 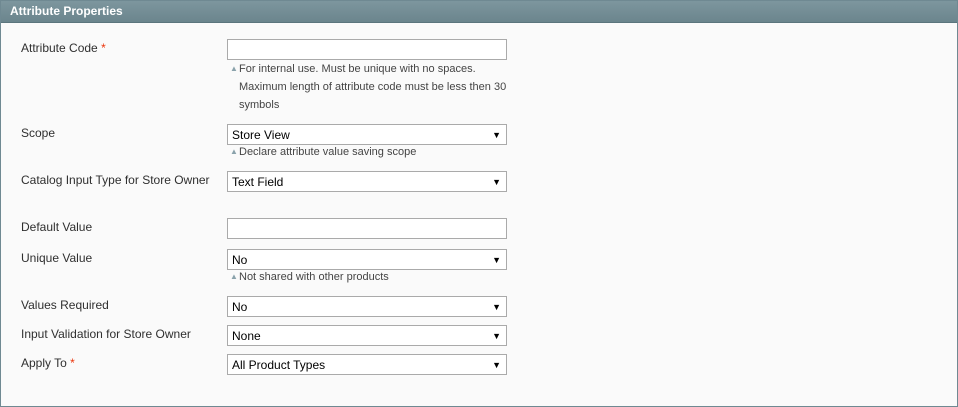 I want to click on attribute-code-input, so click(x=367, y=49).